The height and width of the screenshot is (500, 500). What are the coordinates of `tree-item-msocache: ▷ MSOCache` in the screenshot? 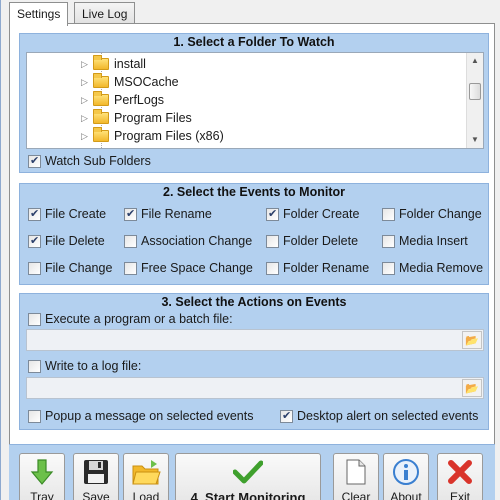 It's located at (130, 82).